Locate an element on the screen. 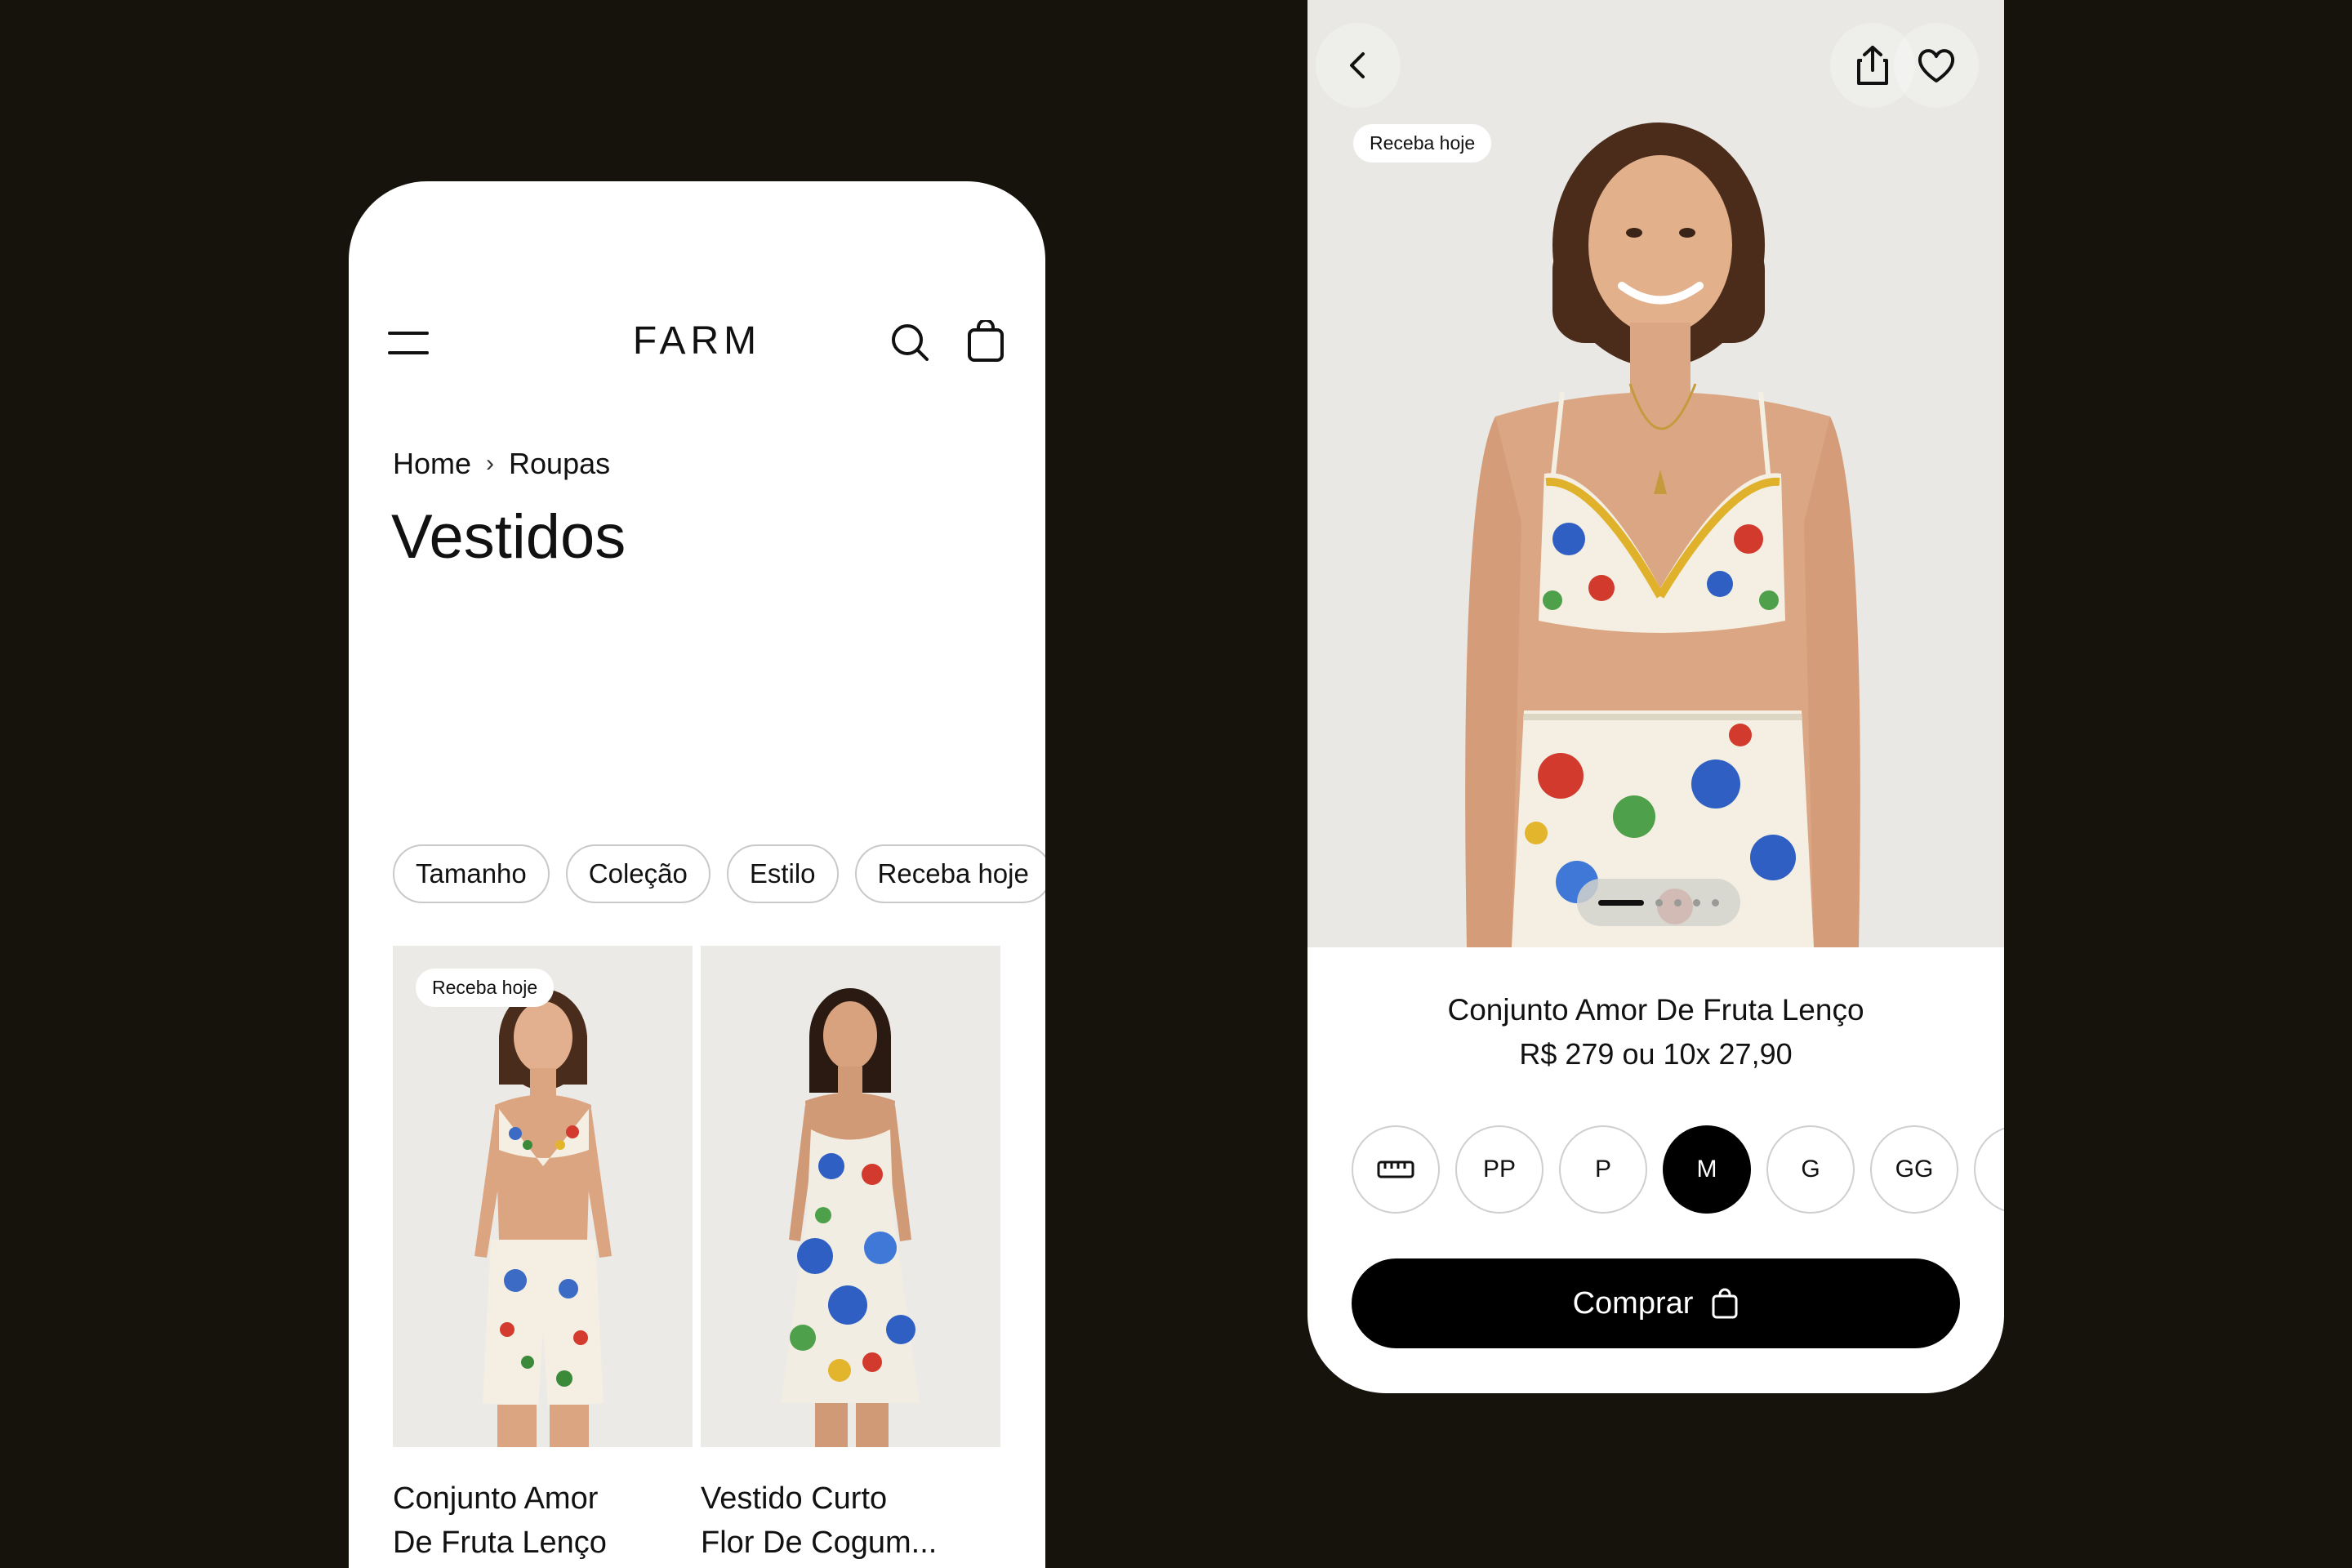 Image resolution: width=2352 pixels, height=1568 pixels. breadcrumb-home: Home is located at coordinates (432, 464).